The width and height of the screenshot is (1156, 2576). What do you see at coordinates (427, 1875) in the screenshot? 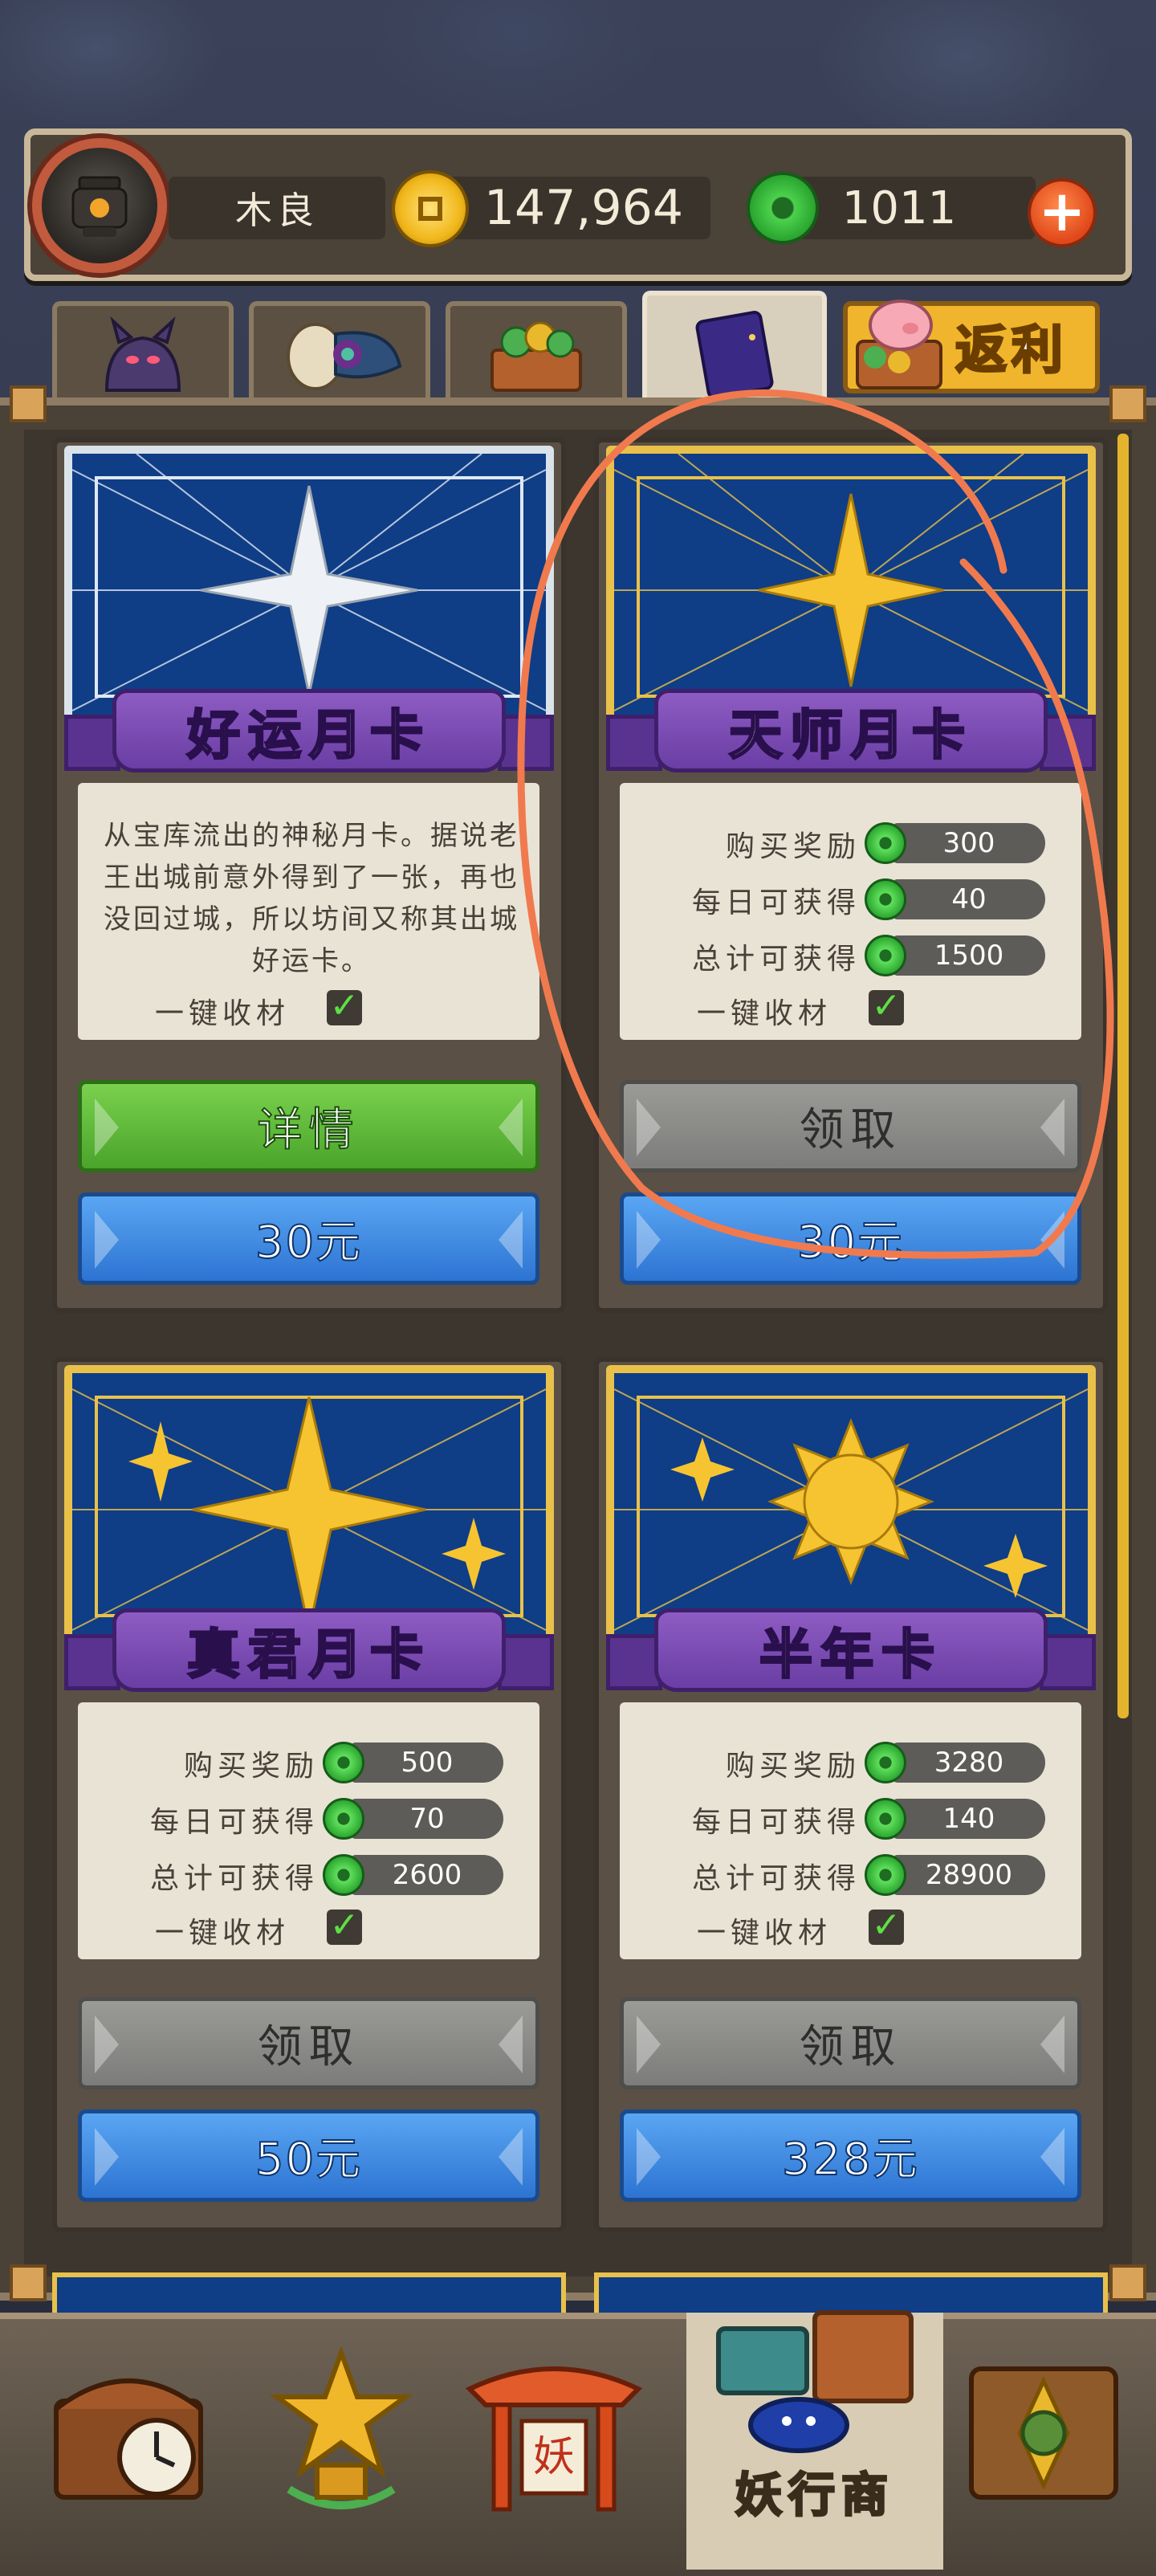
I see `reward-row-value: 2600` at bounding box center [427, 1875].